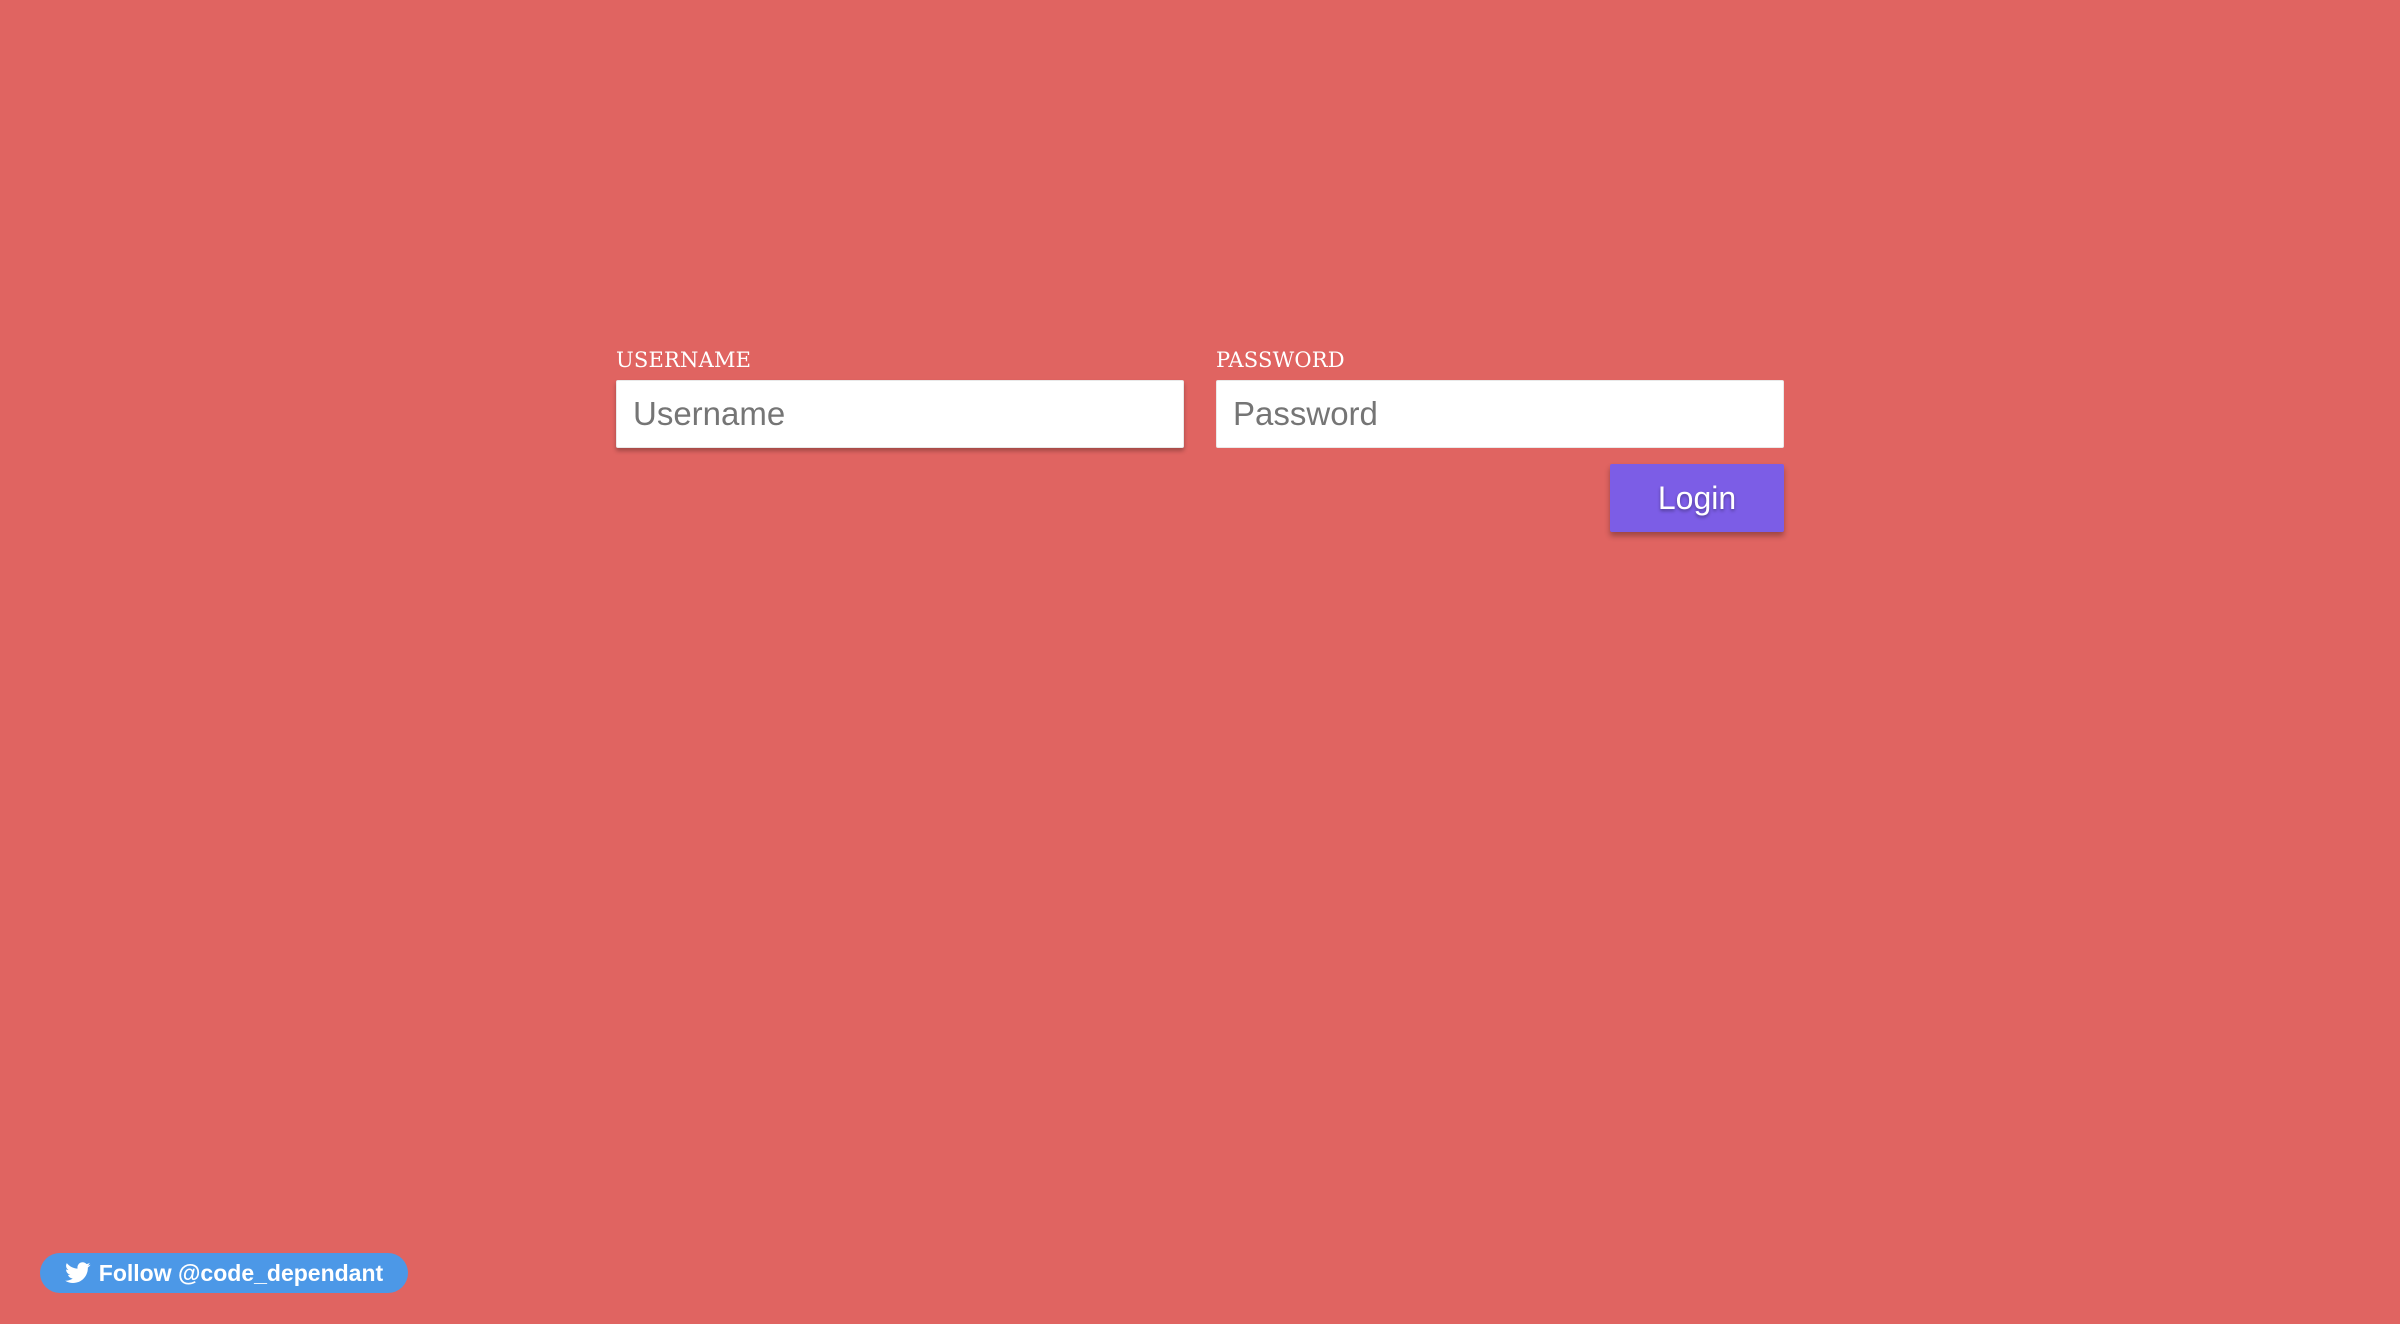 The width and height of the screenshot is (2400, 1324). I want to click on username-field-group: USERNAME, so click(900, 396).